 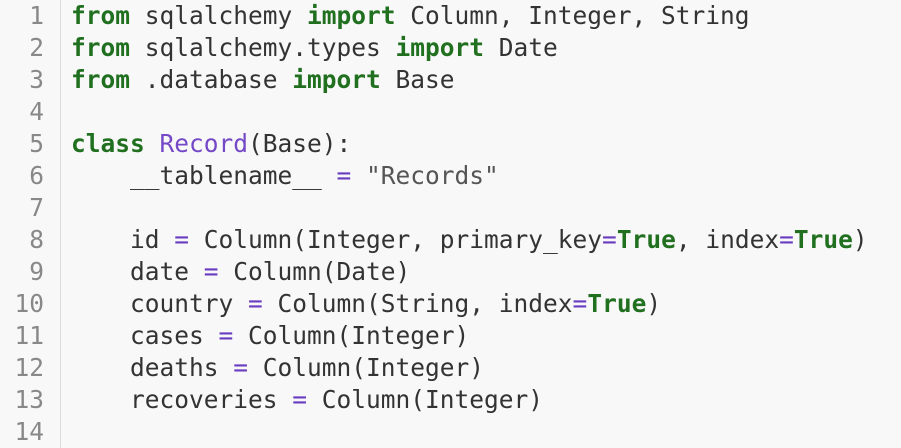 What do you see at coordinates (314, 271) in the screenshot?
I see `code-token: Column(Date)` at bounding box center [314, 271].